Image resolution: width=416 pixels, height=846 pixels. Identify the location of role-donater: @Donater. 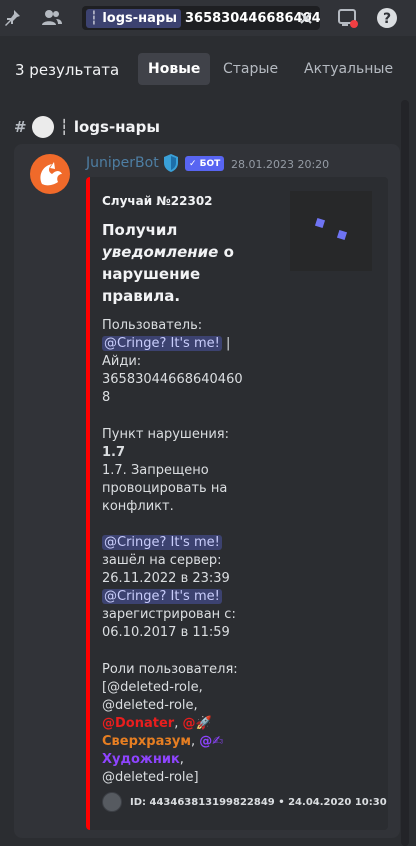
(138, 723).